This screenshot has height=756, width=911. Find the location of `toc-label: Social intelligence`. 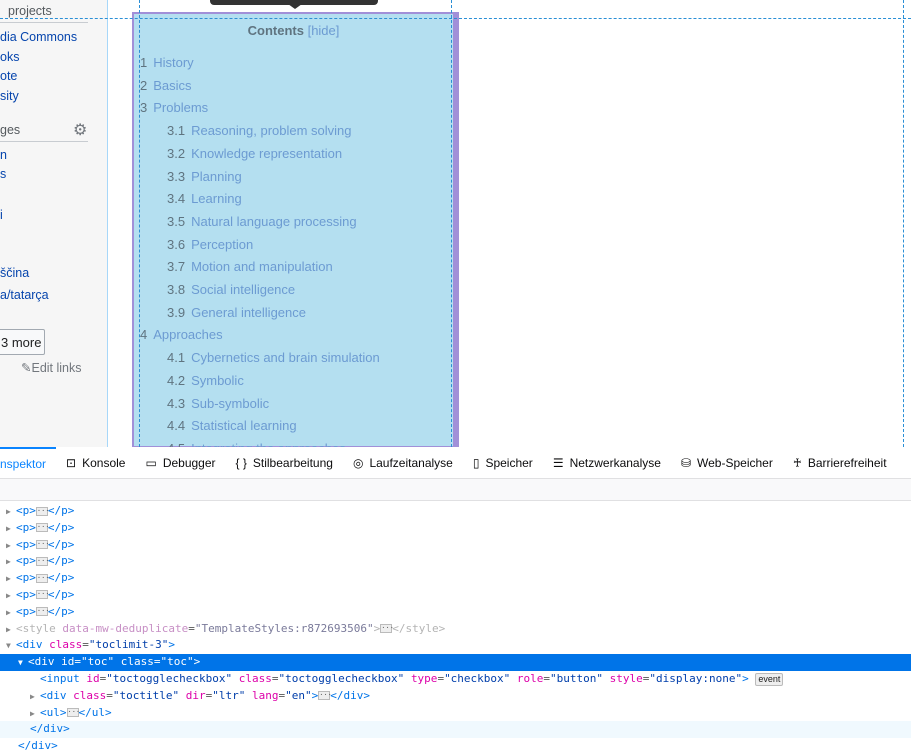

toc-label: Social intelligence is located at coordinates (243, 289).